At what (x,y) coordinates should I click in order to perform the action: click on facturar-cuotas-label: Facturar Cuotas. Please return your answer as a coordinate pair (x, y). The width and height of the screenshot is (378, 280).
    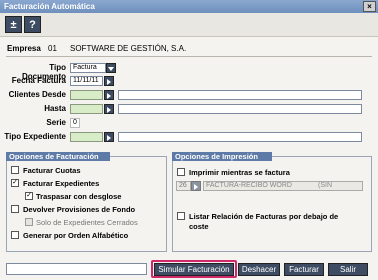
    Looking at the image, I should click on (52, 170).